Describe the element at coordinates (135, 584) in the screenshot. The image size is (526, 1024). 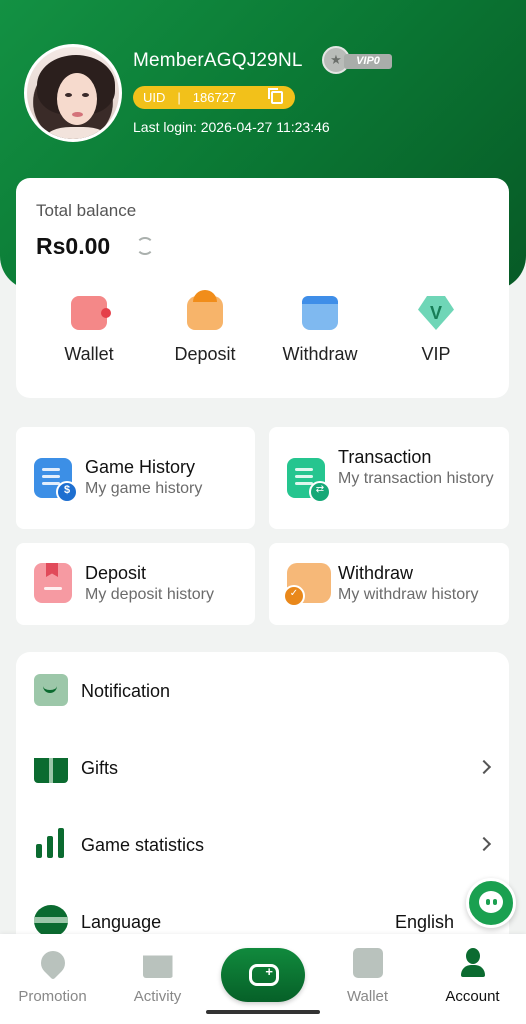
I see `deposit-history-card: Deposit My deposit history` at that location.